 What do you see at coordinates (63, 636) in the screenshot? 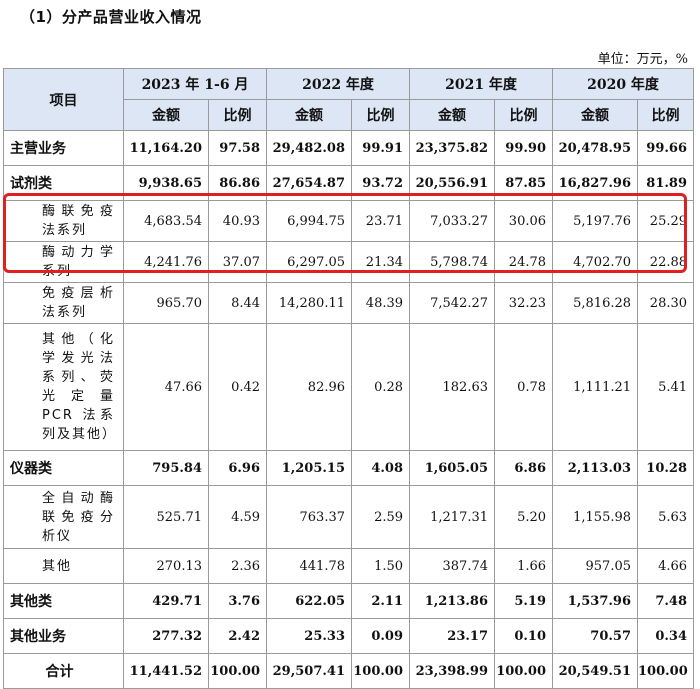
I see `row-label: 其他业务` at bounding box center [63, 636].